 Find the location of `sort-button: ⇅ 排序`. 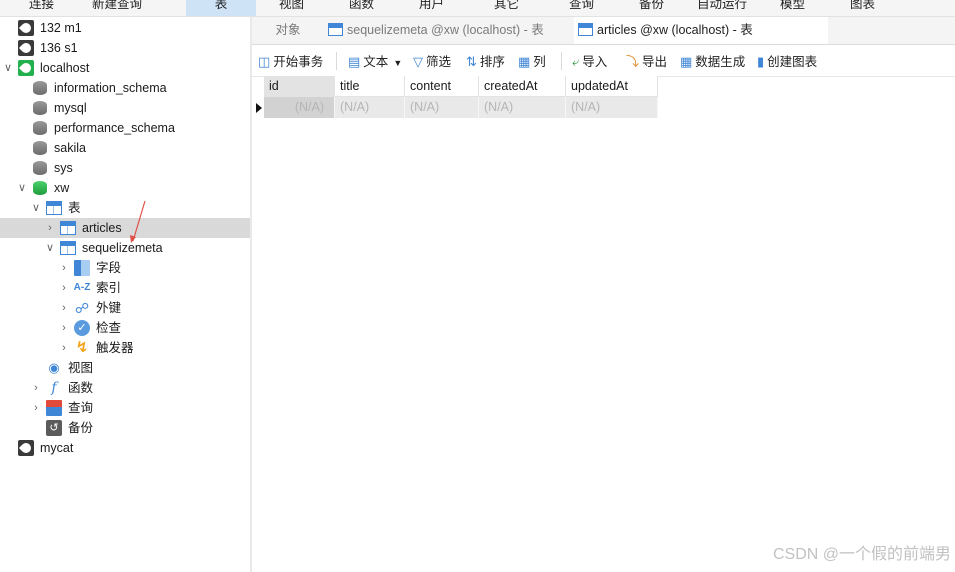

sort-button: ⇅ 排序 is located at coordinates (485, 60).